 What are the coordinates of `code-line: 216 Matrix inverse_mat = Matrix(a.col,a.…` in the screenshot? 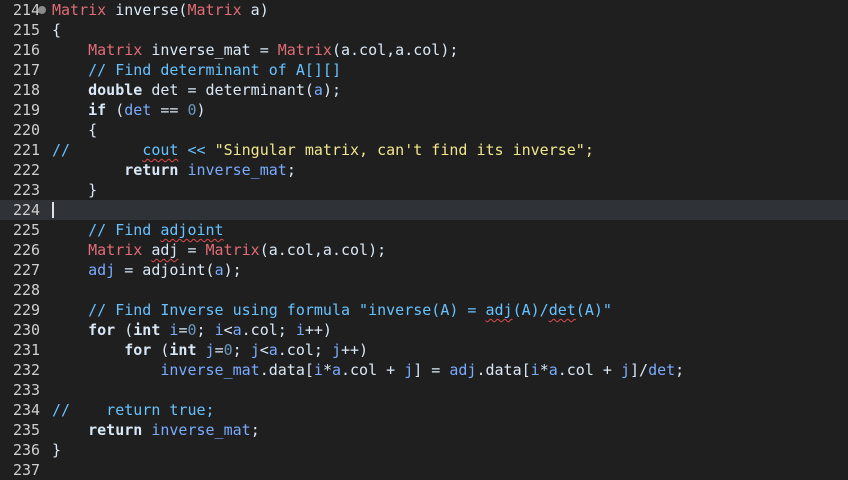 It's located at (424, 50).